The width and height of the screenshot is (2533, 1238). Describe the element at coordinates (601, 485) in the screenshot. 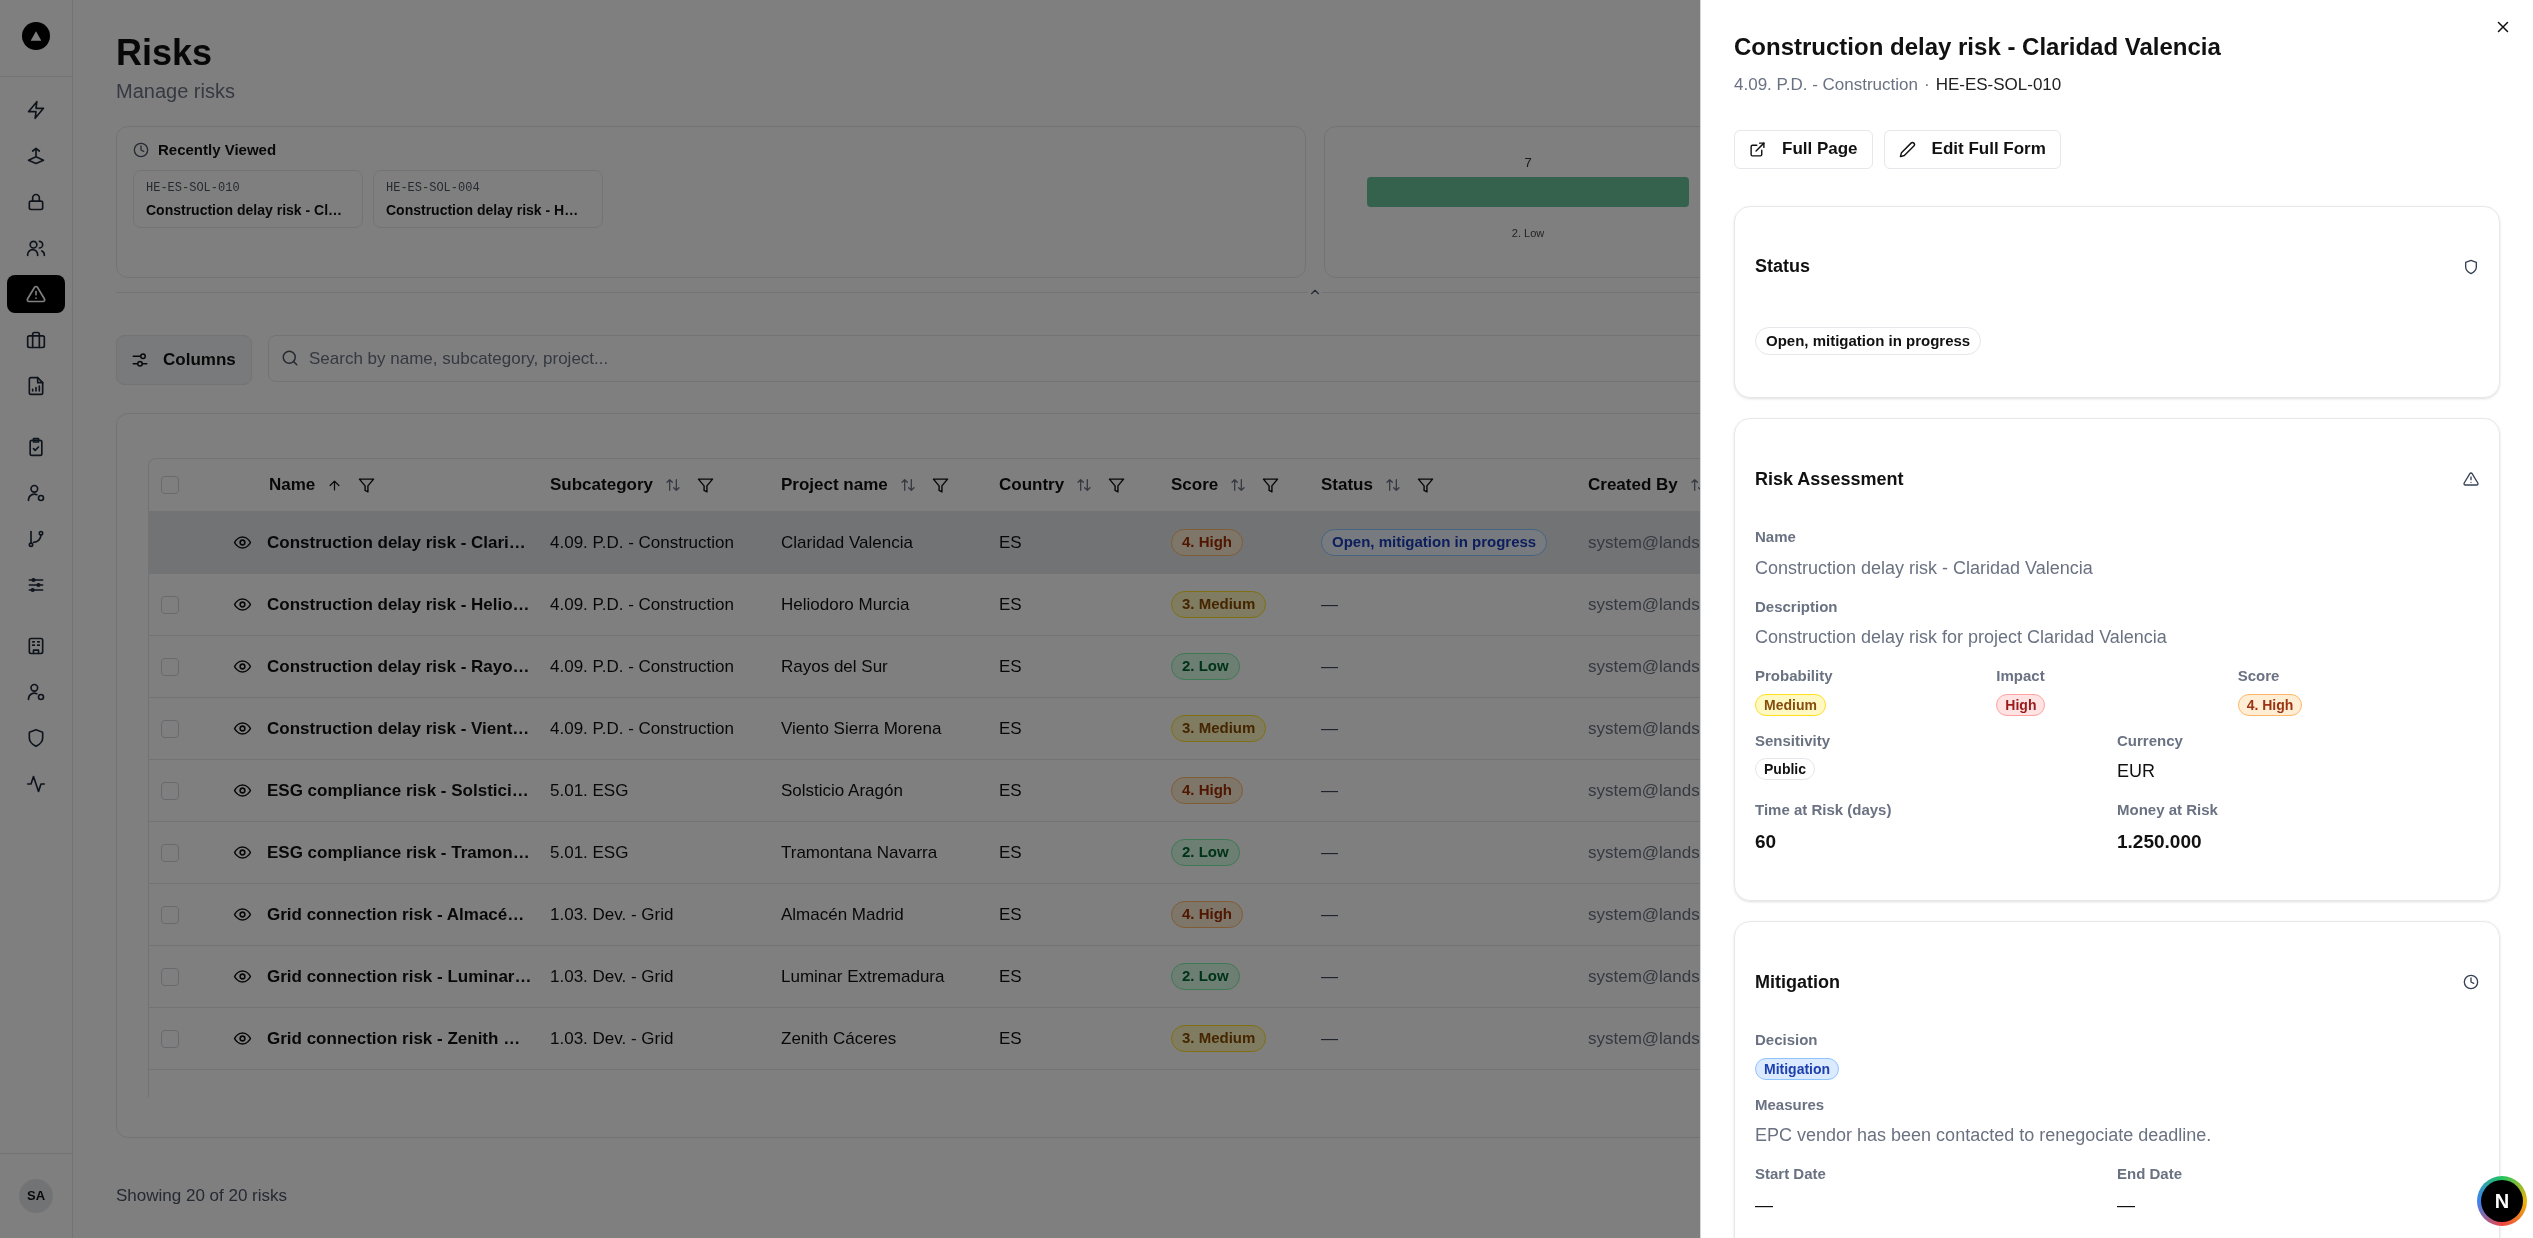

I see `column-header: Subcategory` at that location.